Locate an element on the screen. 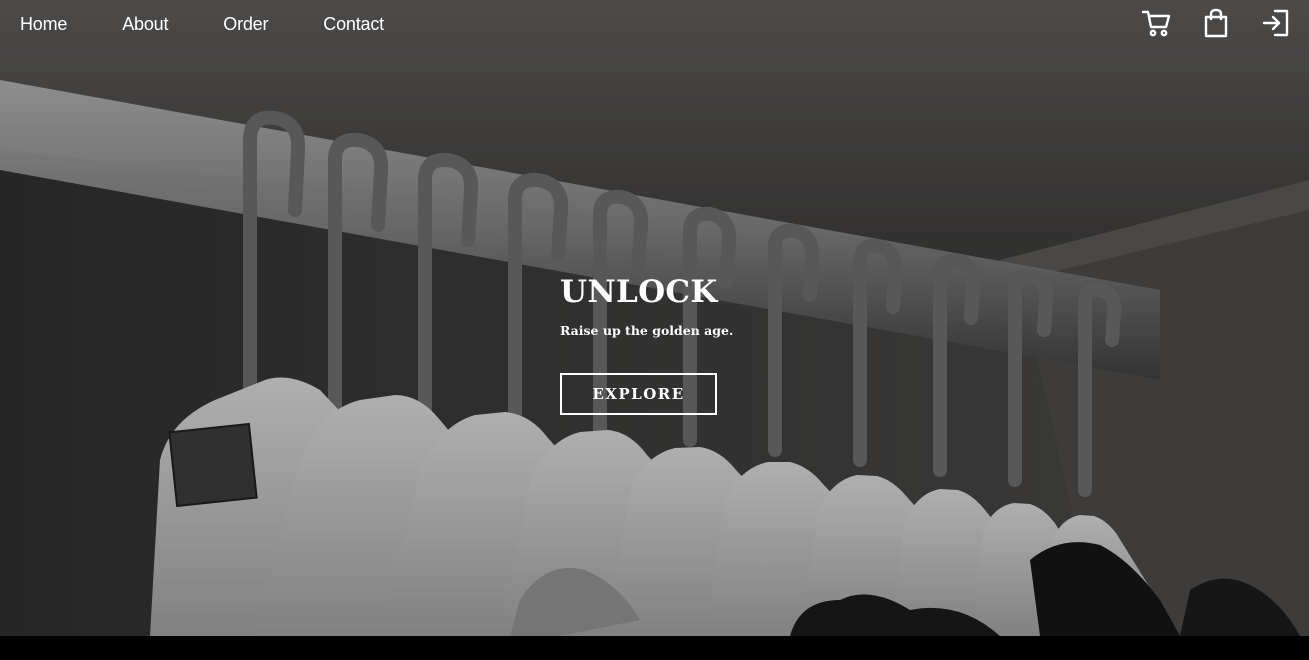  cart-button is located at coordinates (1156, 23).